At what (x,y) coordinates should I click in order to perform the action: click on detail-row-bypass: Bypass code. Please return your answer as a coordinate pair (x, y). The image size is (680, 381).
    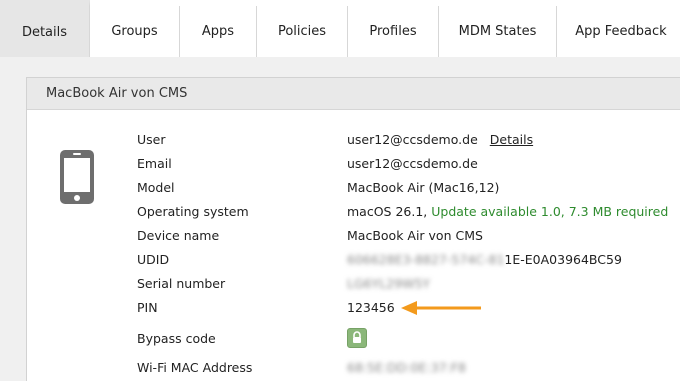
    Looking at the image, I should click on (353, 338).